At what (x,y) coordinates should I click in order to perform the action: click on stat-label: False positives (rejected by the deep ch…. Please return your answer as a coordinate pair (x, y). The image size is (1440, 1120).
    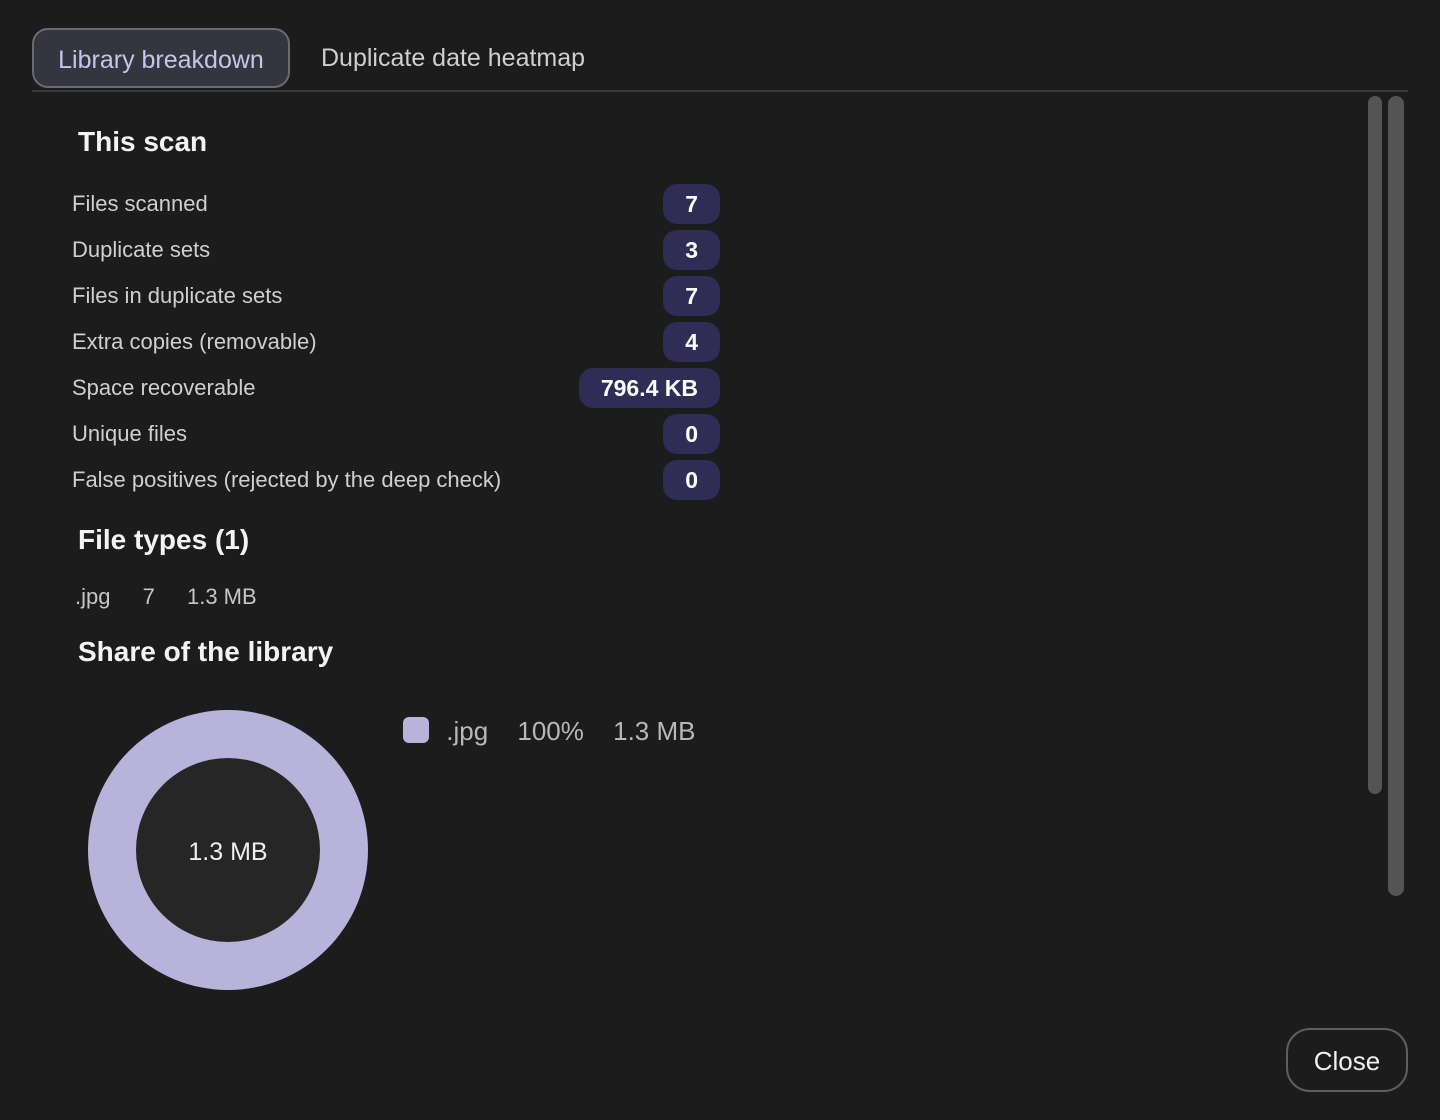
    Looking at the image, I should click on (287, 479).